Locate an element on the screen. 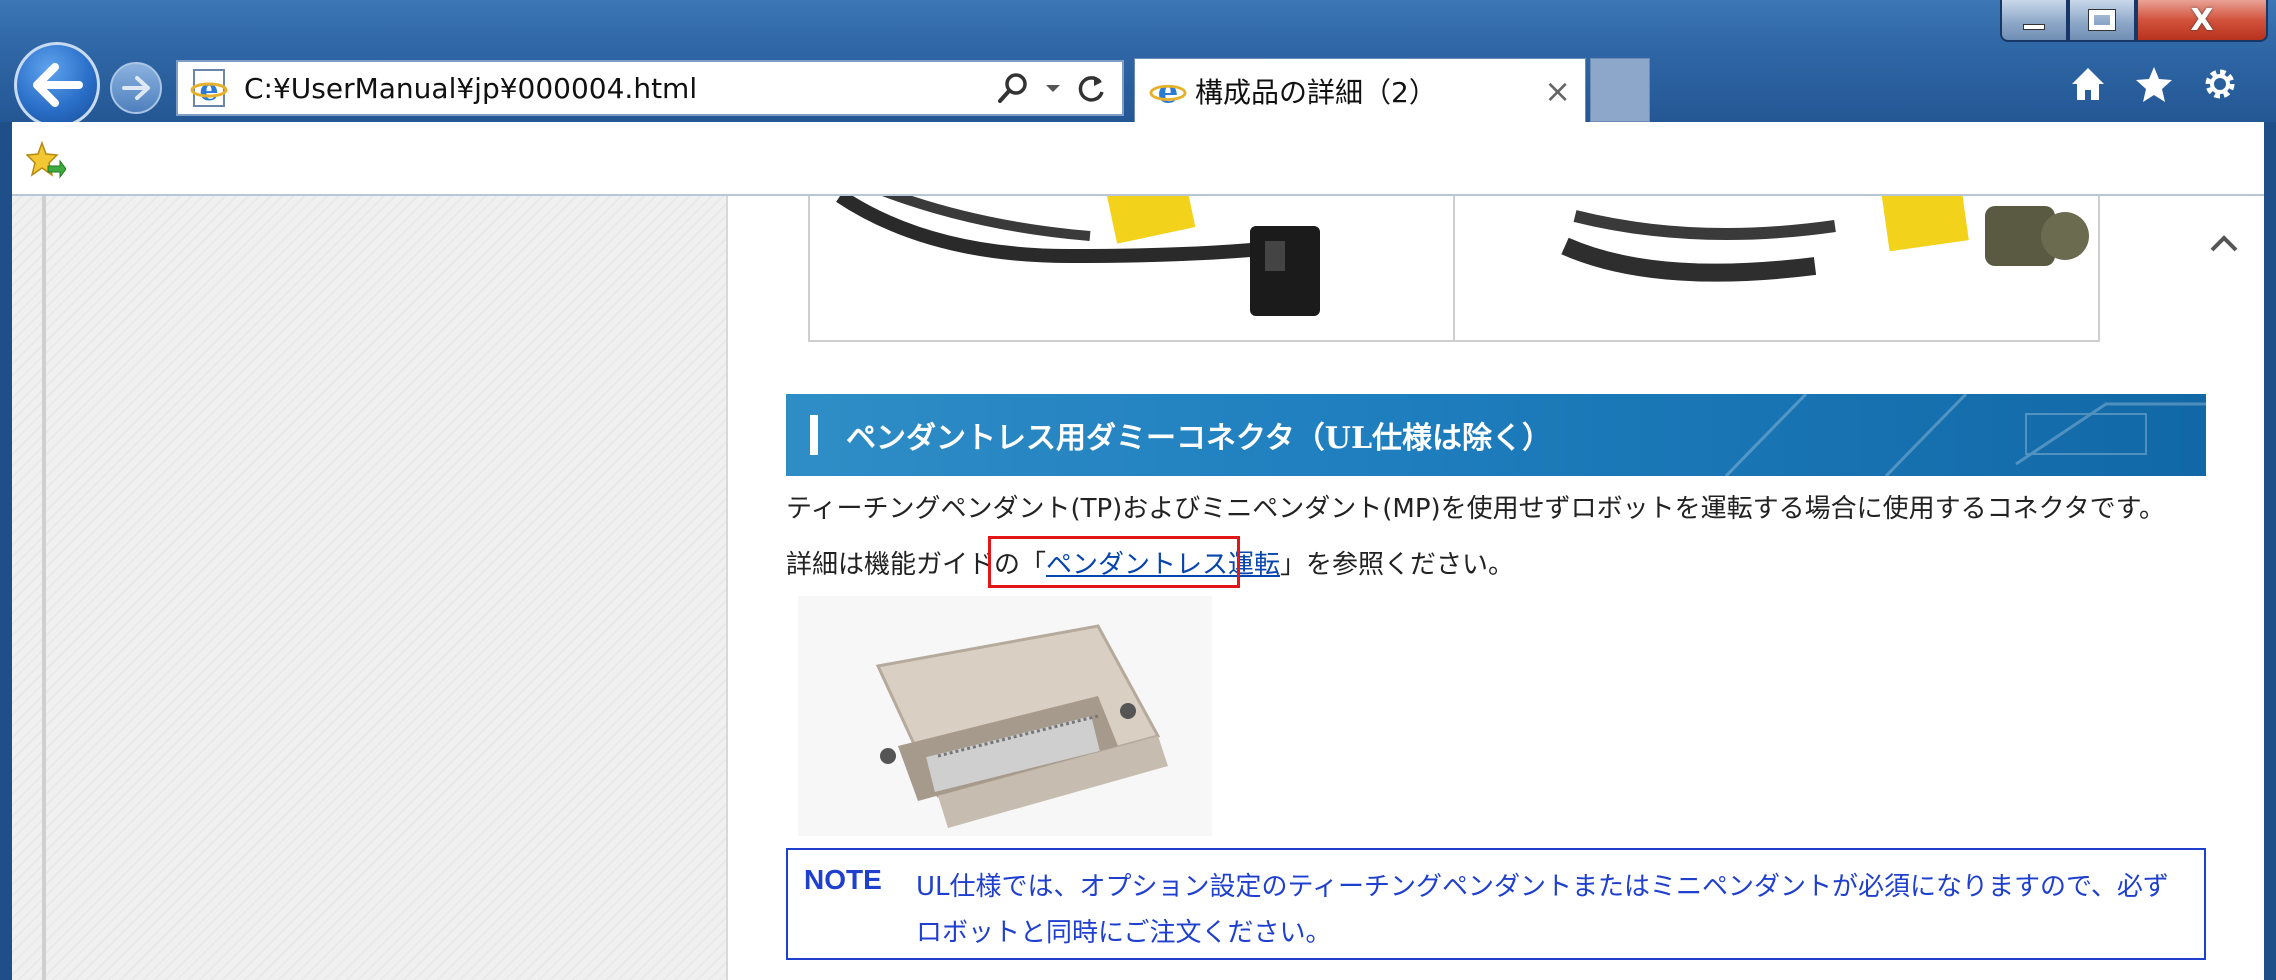 The height and width of the screenshot is (980, 2276). forward-arrow-icon is located at coordinates (136, 88).